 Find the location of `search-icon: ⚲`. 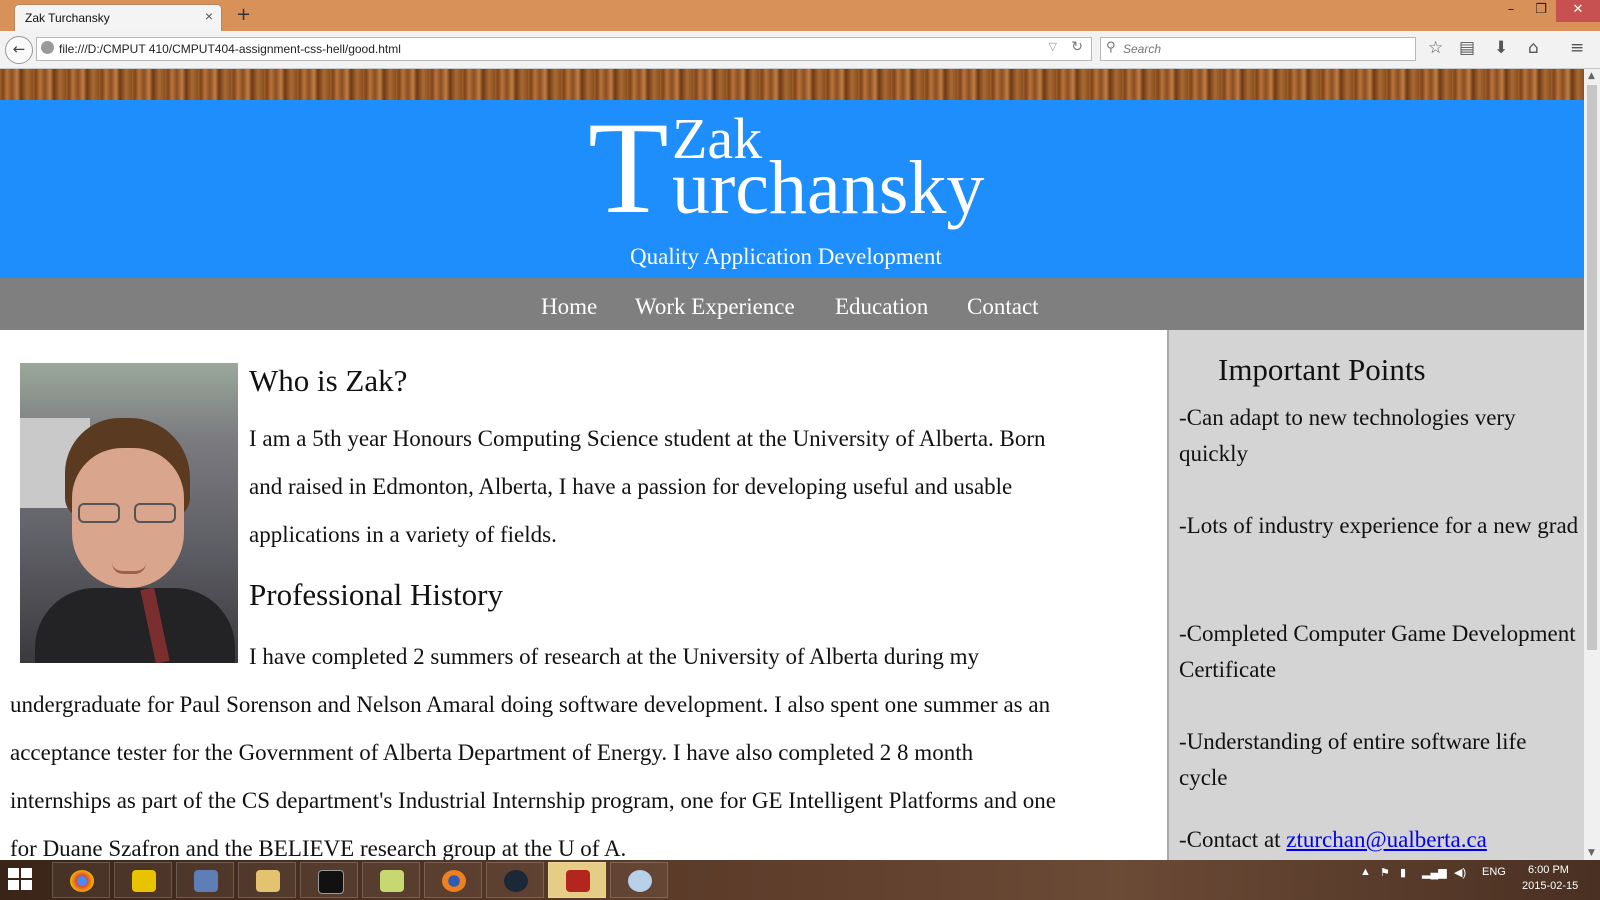

search-icon: ⚲ is located at coordinates (1111, 47).